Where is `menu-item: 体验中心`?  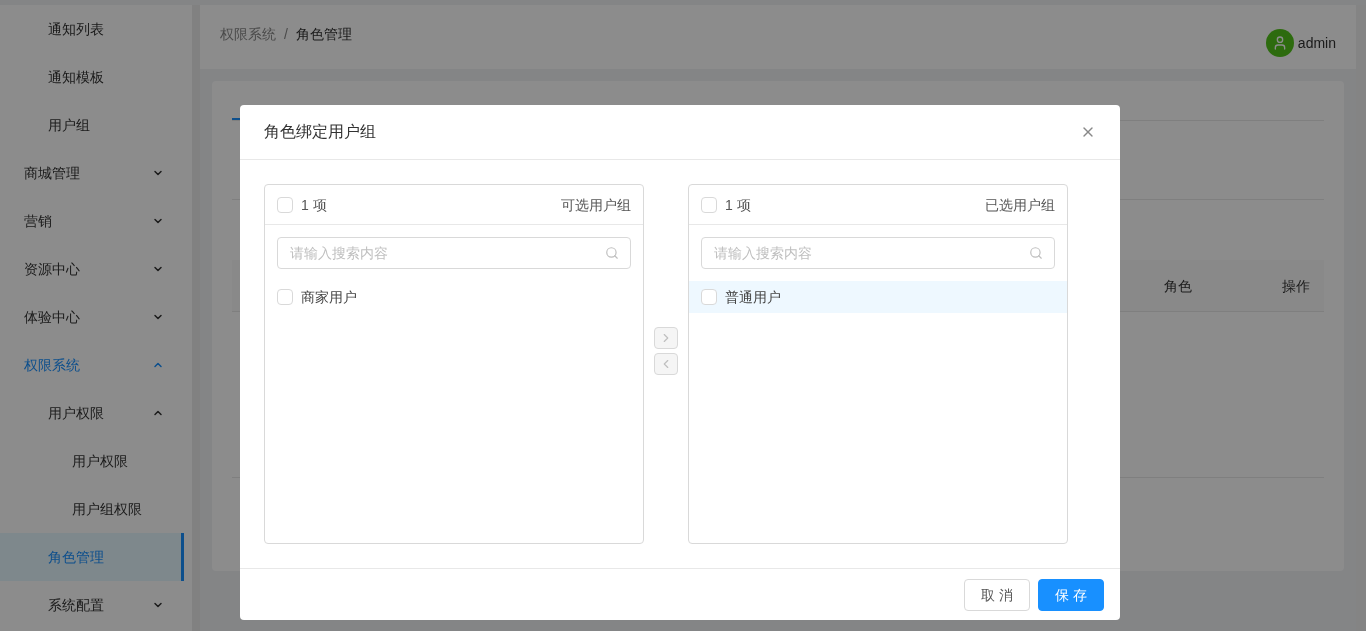 menu-item: 体验中心 is located at coordinates (92, 317).